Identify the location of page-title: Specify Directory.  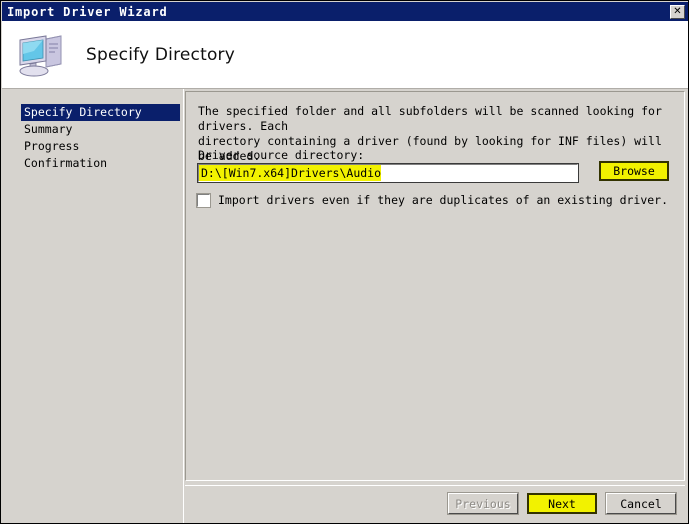
(161, 54).